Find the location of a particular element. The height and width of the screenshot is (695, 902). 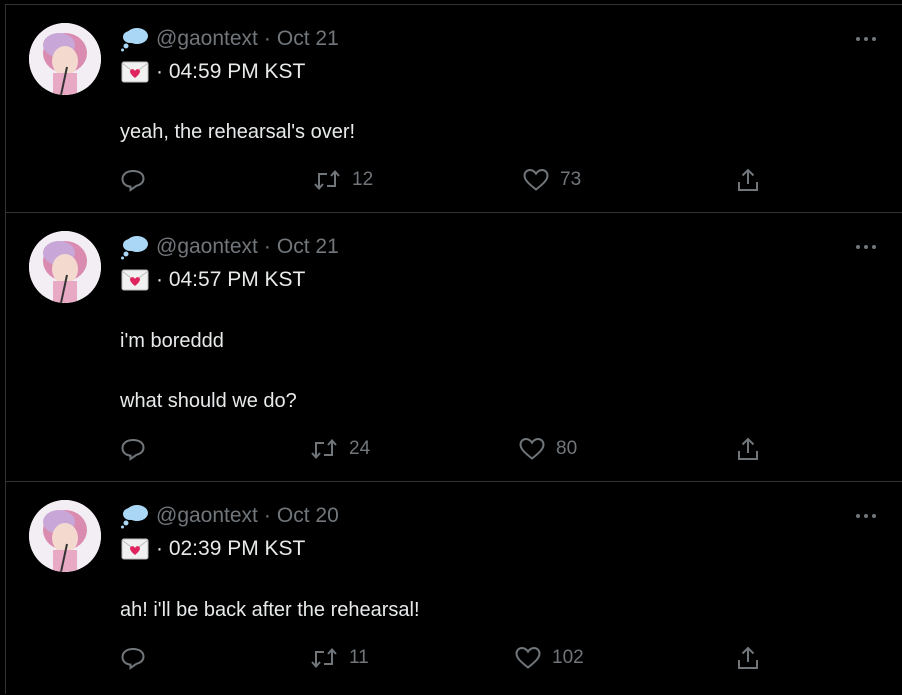

tweet-text-line: ah! i'll be back after the rehearsal! is located at coordinates (270, 610).